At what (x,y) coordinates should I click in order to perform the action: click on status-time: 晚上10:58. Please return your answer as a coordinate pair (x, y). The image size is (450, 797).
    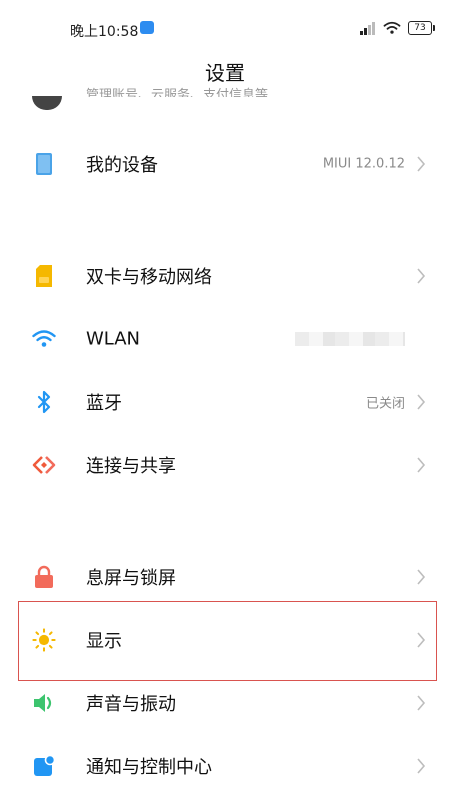
    Looking at the image, I should click on (104, 32).